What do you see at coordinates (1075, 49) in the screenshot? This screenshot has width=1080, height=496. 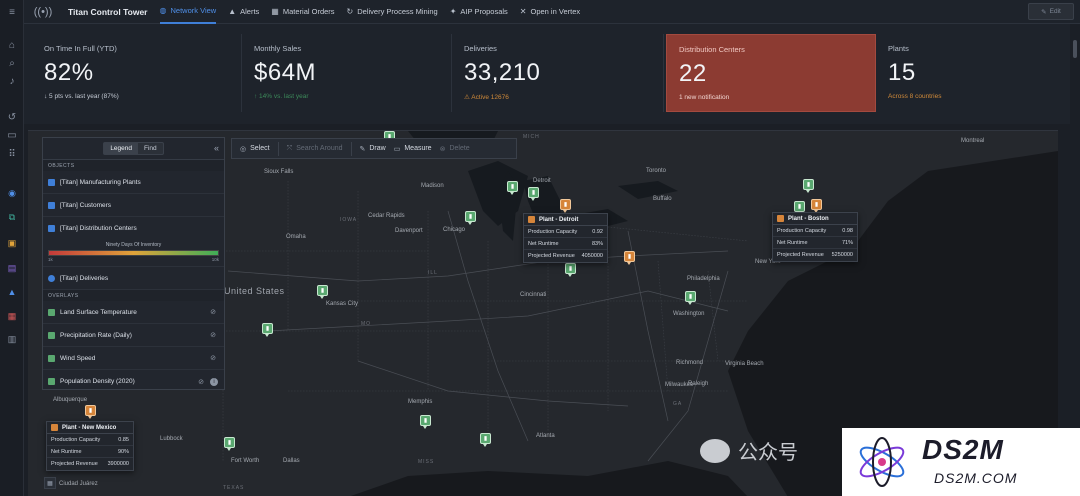 I see `scrollbar-thumb` at bounding box center [1075, 49].